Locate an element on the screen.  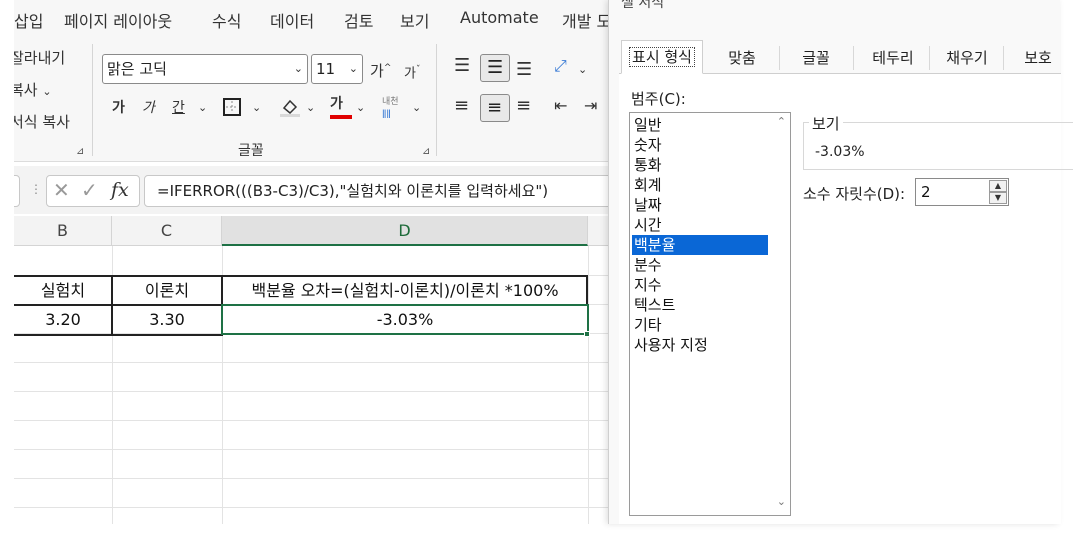
check-icon: ✓ is located at coordinates (89, 190).